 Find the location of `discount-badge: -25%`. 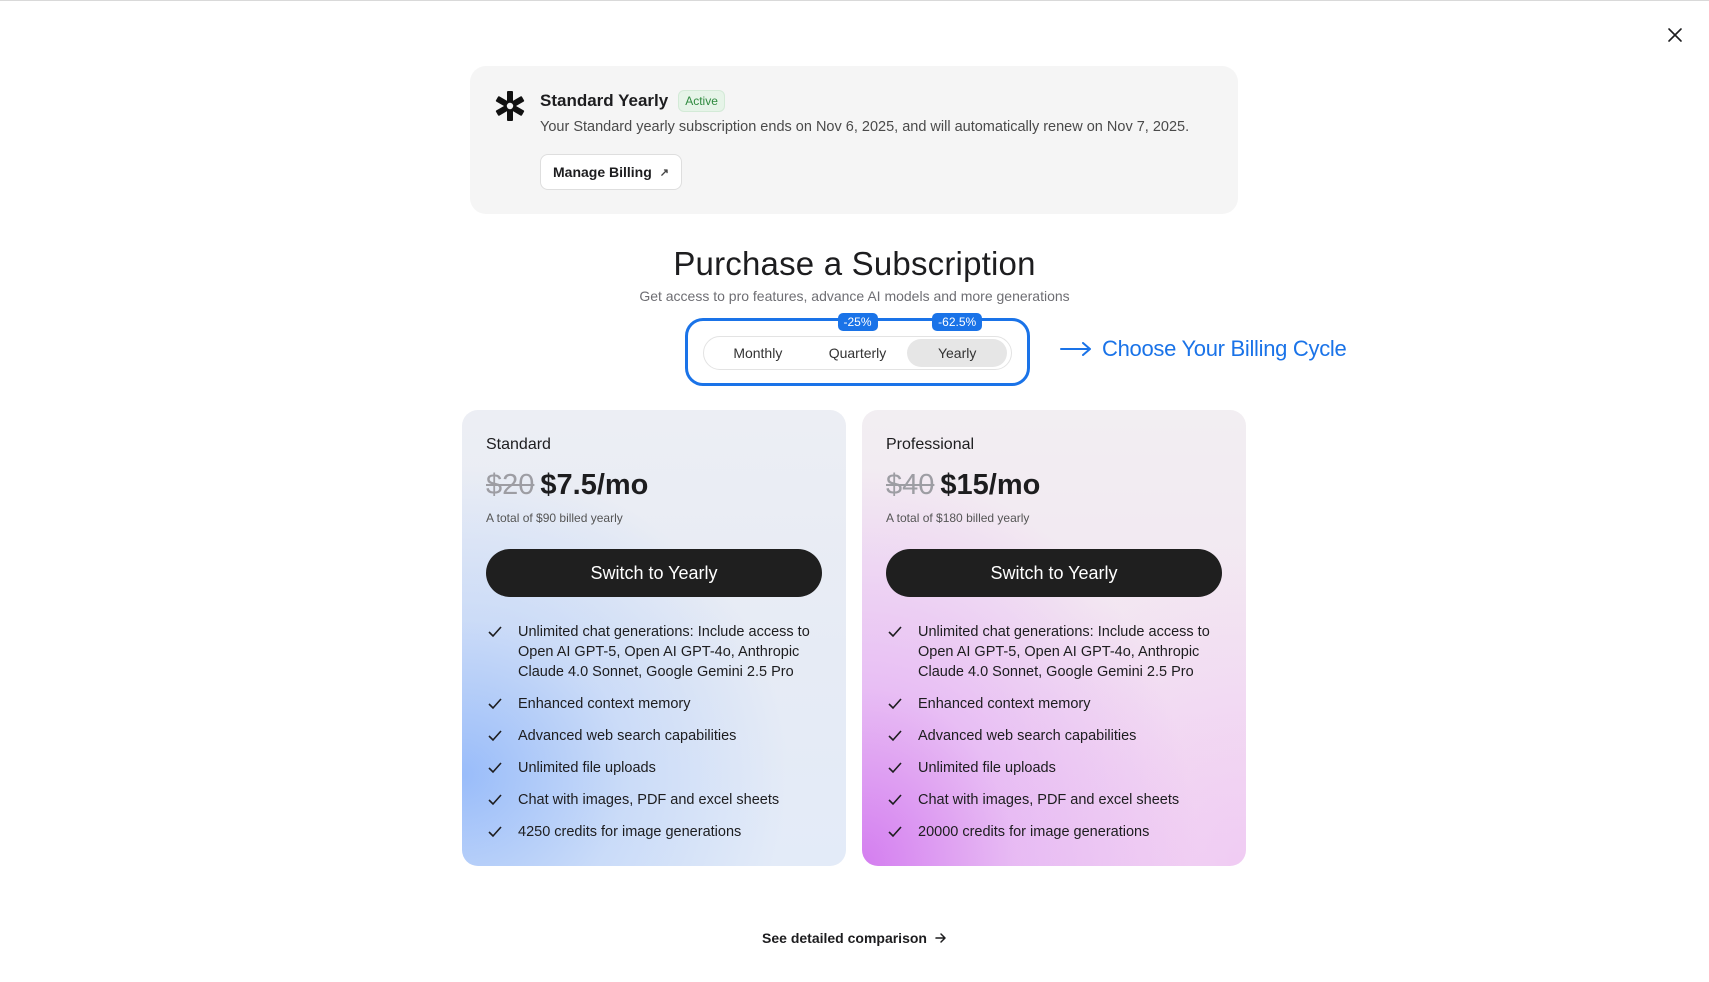

discount-badge: -25% is located at coordinates (857, 322).